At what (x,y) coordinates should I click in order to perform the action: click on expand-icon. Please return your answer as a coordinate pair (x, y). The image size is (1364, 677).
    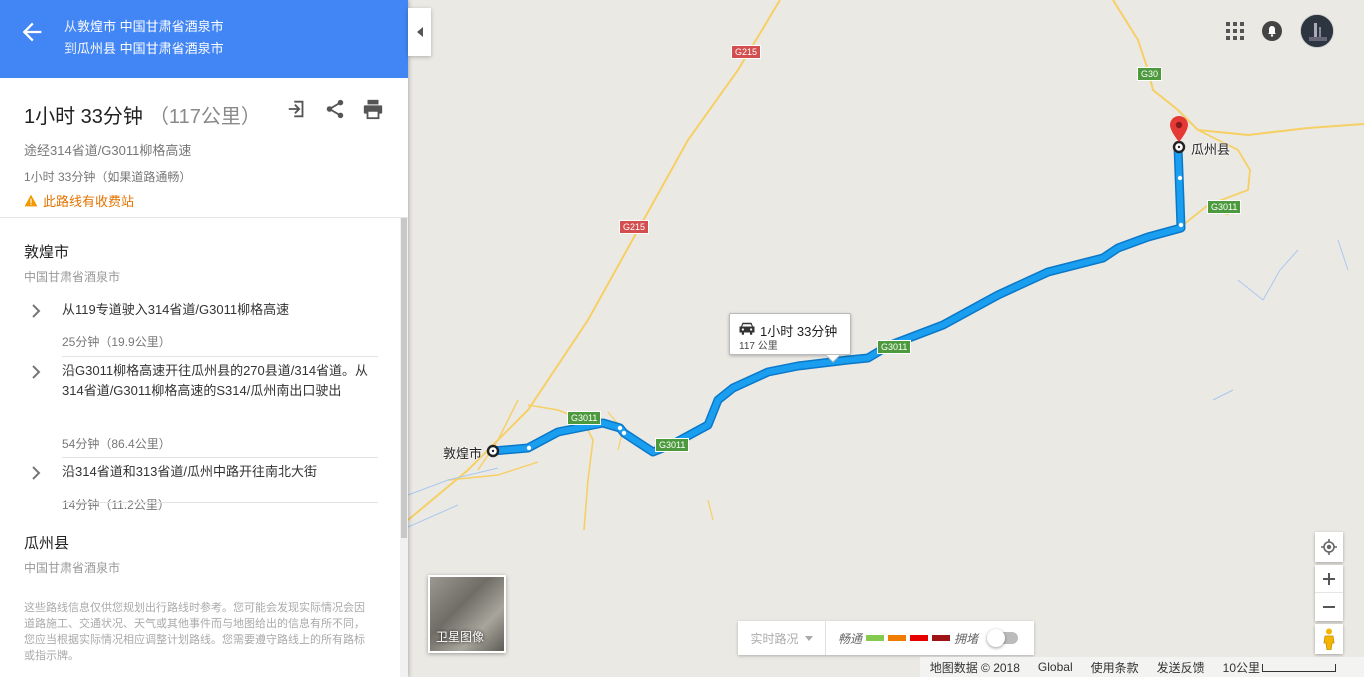
    Looking at the image, I should click on (297, 109).